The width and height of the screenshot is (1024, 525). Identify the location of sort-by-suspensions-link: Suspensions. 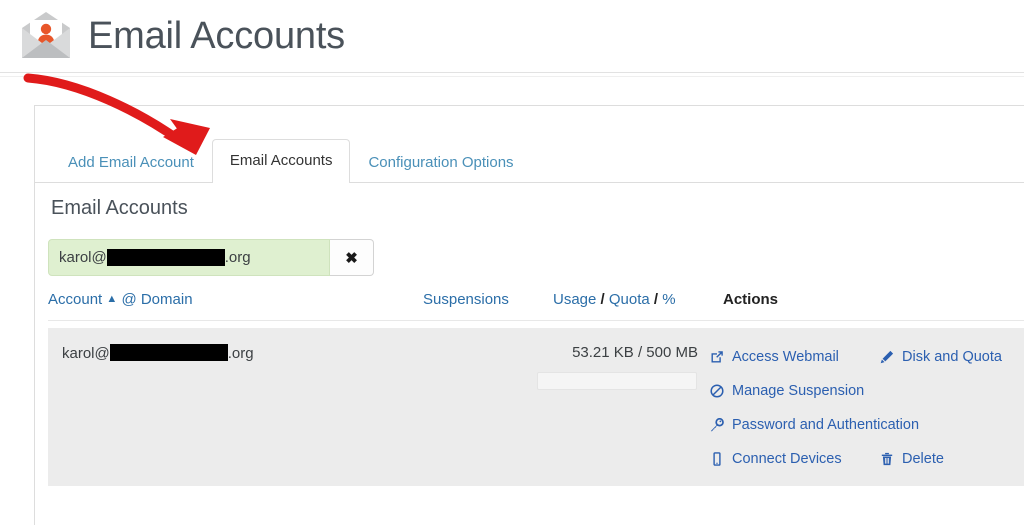
(466, 299).